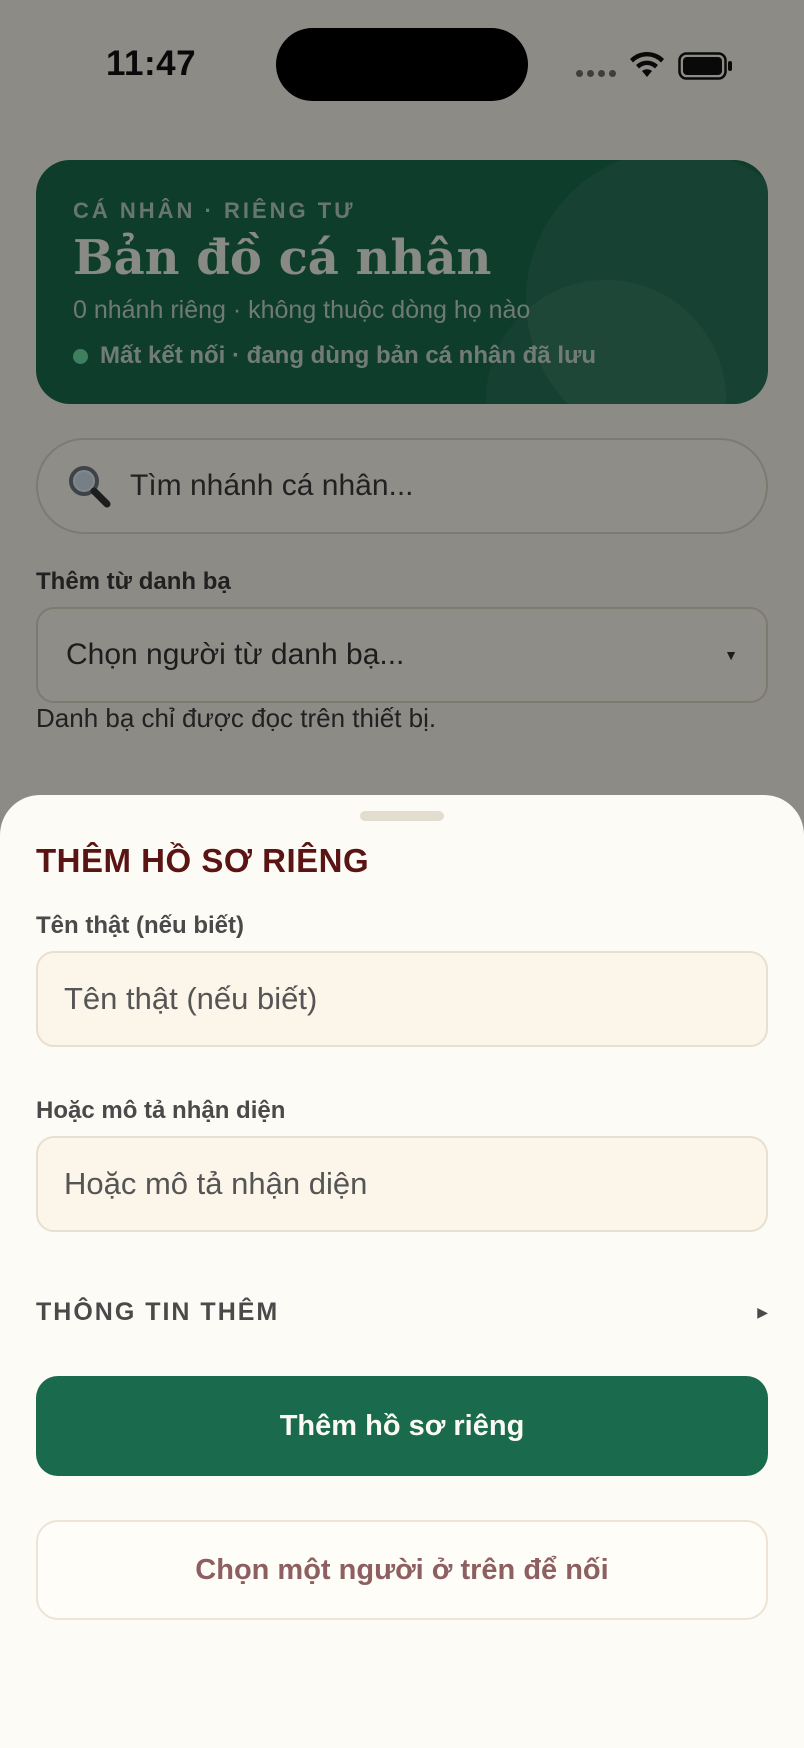 This screenshot has height=1748, width=804. I want to click on more-info-label: THÔNG TIN THÊM, so click(158, 1311).